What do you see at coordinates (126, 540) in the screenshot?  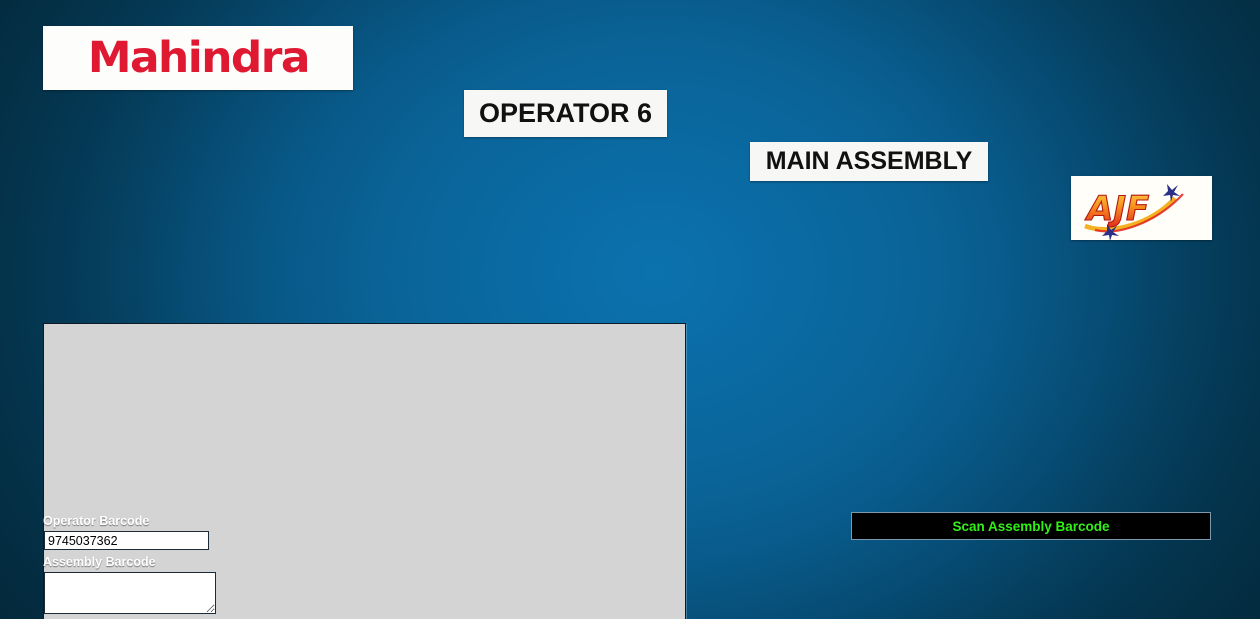 I see `operator-barcode-input` at bounding box center [126, 540].